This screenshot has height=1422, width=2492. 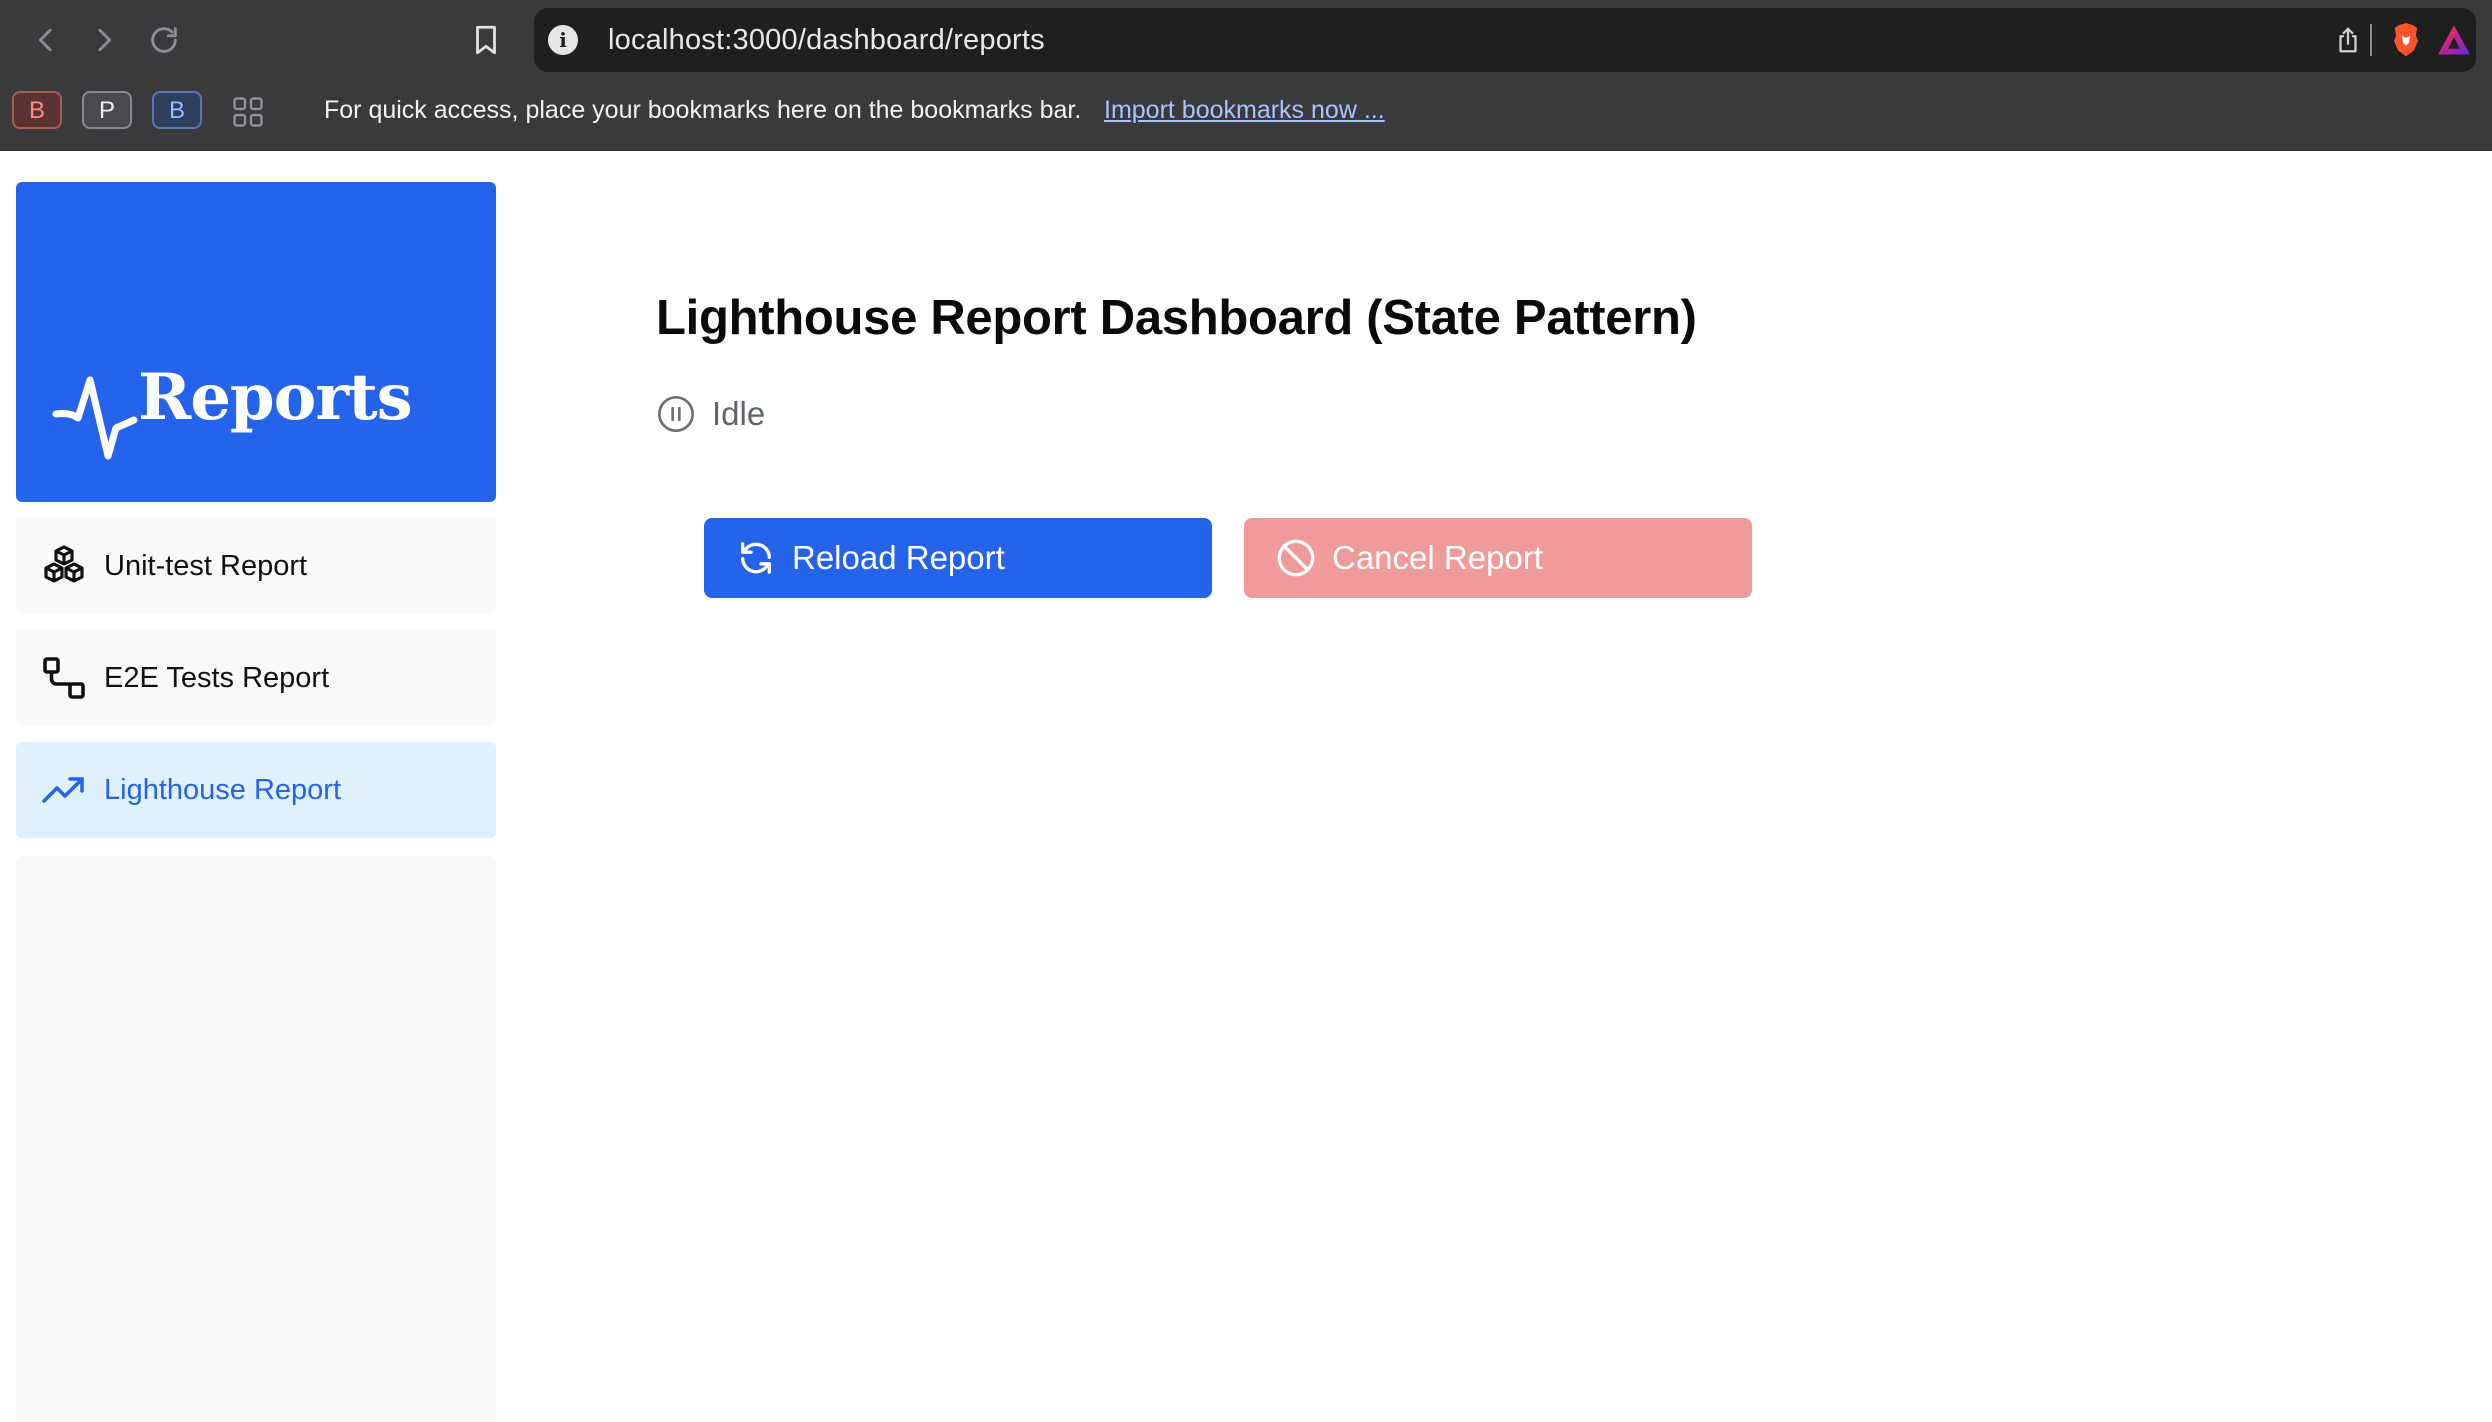 I want to click on apps-button, so click(x=248, y=112).